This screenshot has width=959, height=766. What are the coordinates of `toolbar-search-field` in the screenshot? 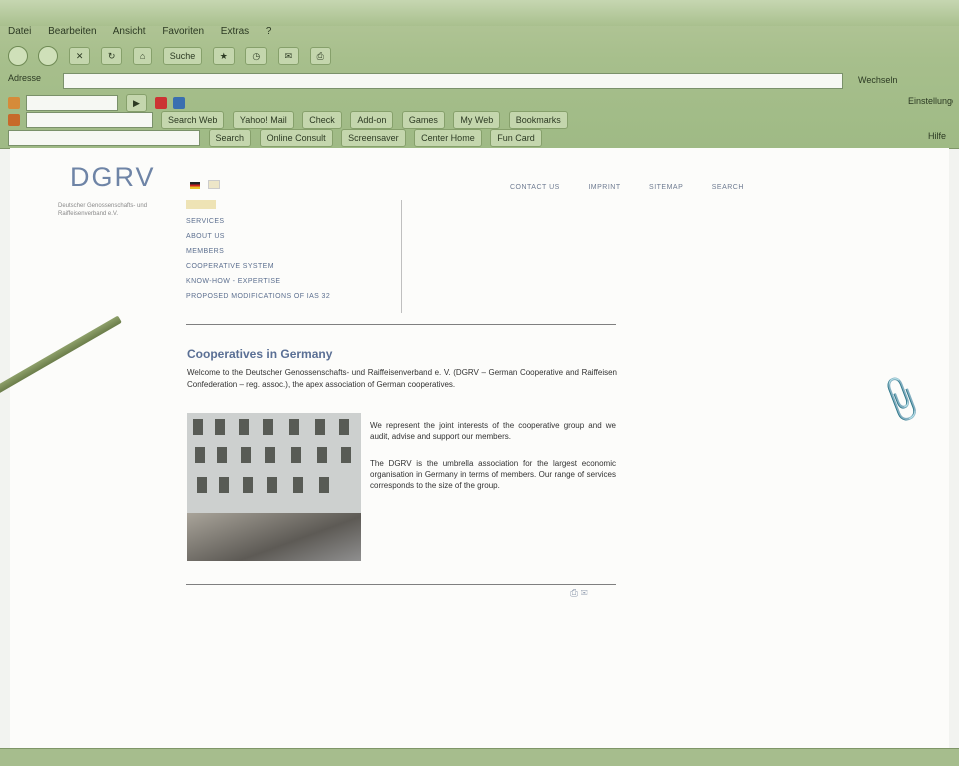 It's located at (71, 103).